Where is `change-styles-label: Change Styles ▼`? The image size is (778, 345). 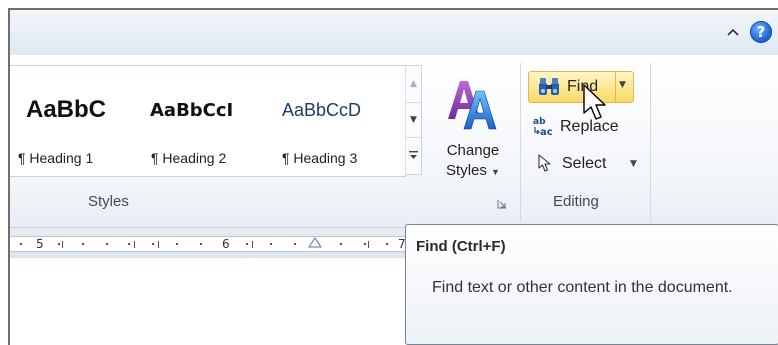 change-styles-label: Change Styles ▼ is located at coordinates (473, 161).